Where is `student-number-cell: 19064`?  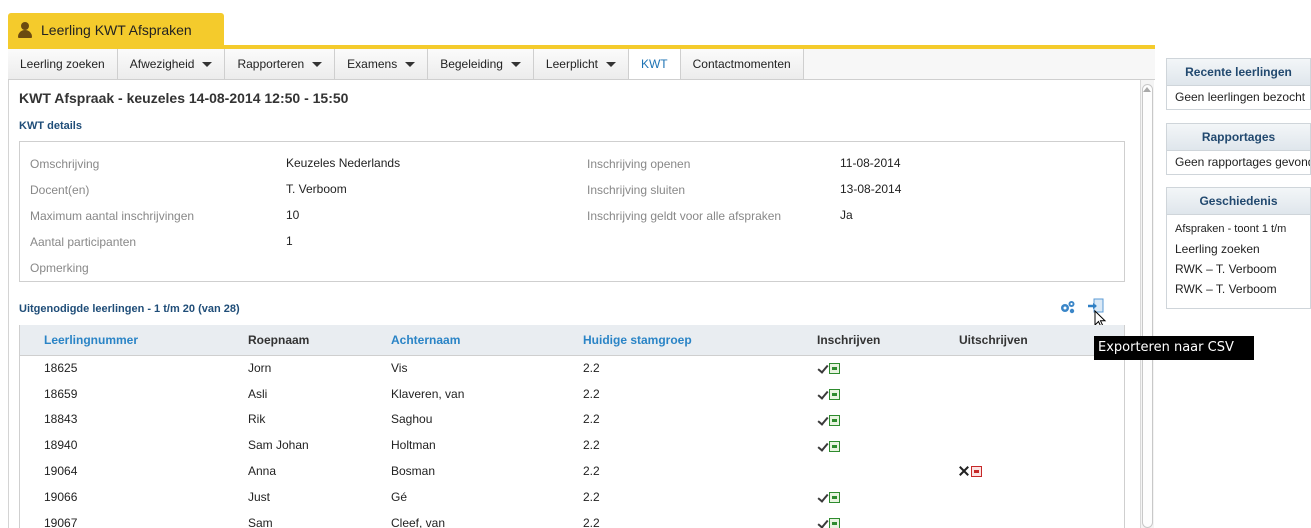 student-number-cell: 19064 is located at coordinates (61, 471).